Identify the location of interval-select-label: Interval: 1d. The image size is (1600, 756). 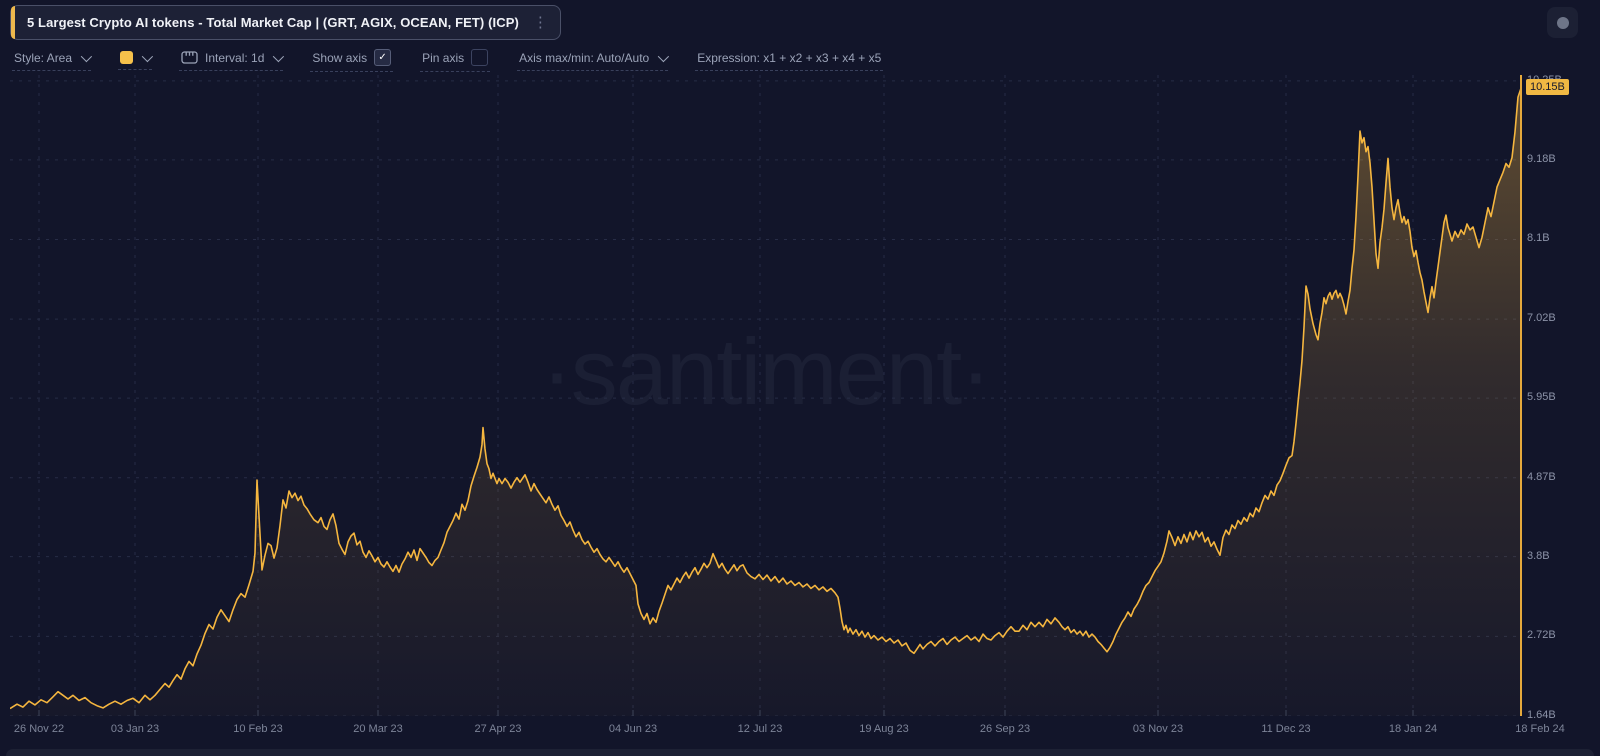
(235, 57).